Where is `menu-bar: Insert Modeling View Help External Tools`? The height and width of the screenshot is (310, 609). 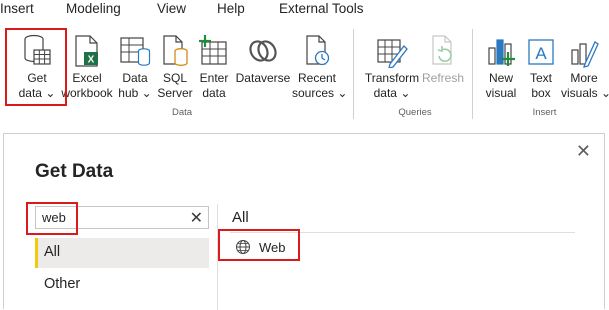
menu-bar: Insert Modeling View Help External Tools is located at coordinates (304, 10).